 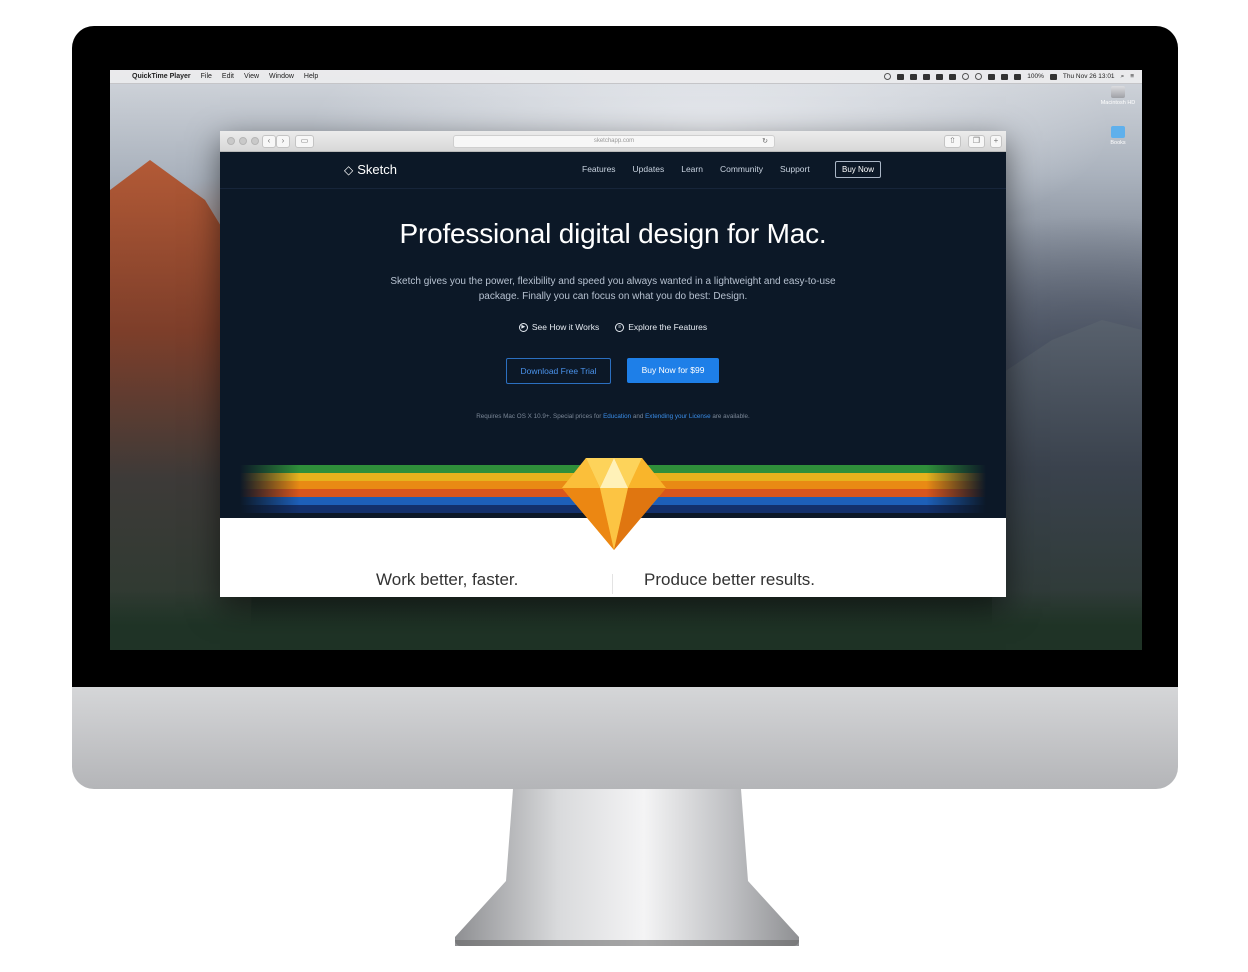 I want to click on wifi-icon, so click(x=966, y=76).